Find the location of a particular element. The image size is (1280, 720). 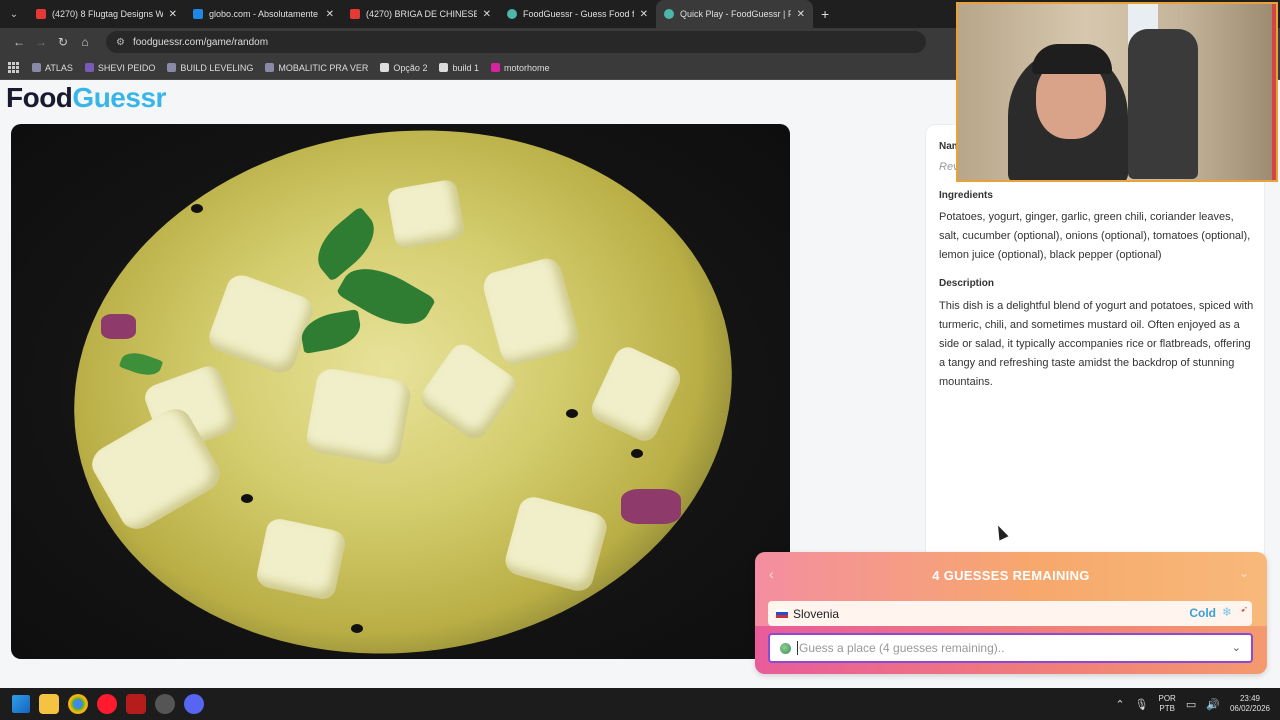

bookmark-item: ATLAS is located at coordinates (52, 68).